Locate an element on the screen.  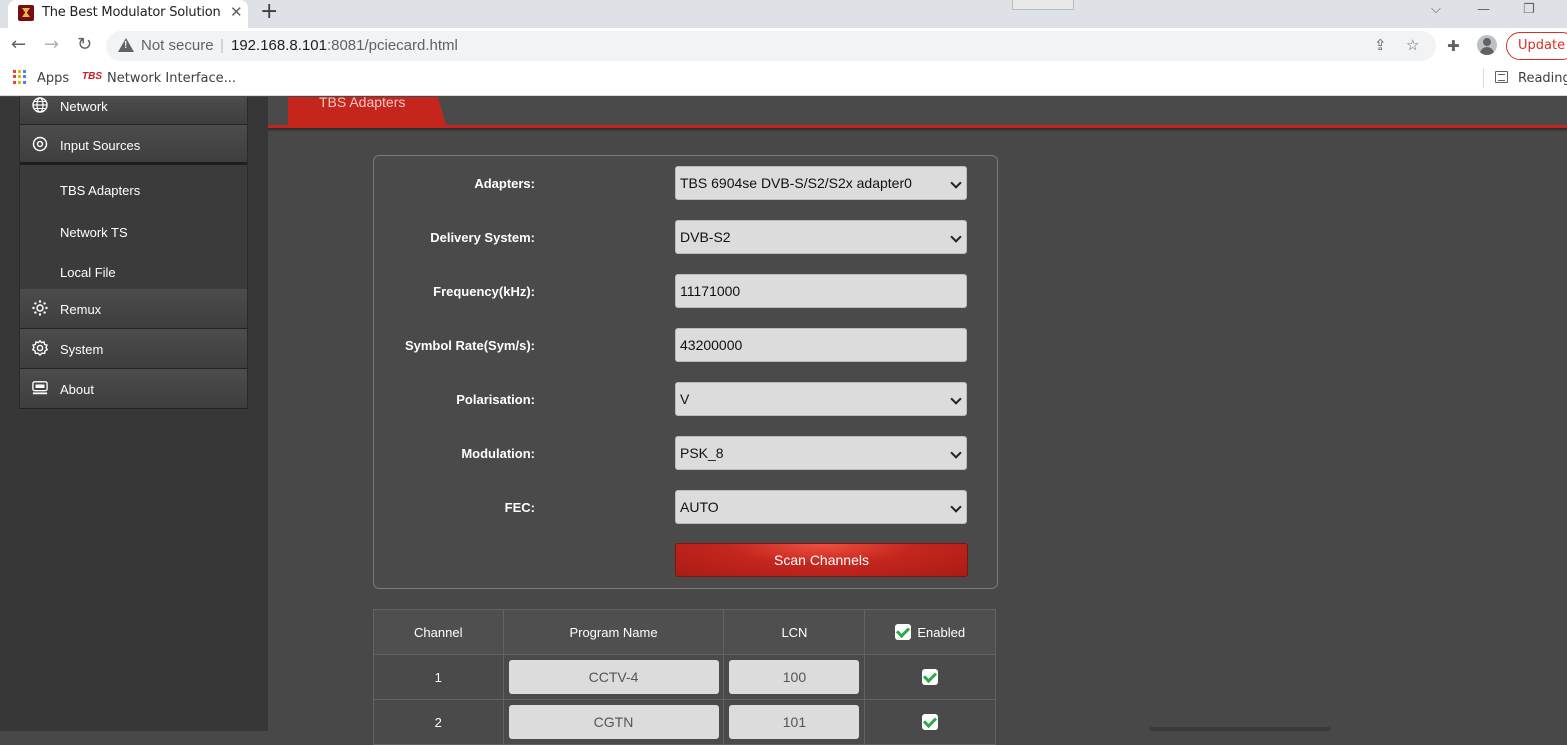
sidebar-subitem-local-file: Local File is located at coordinates (133, 269).